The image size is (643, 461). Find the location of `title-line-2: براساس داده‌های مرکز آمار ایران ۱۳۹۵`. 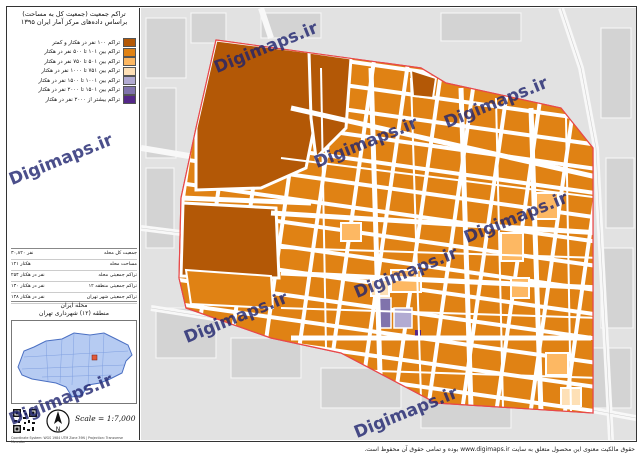

title-line-2: براساس داده‌های مرکز آمار ایران ۱۳۹۵ is located at coordinates (74, 22).